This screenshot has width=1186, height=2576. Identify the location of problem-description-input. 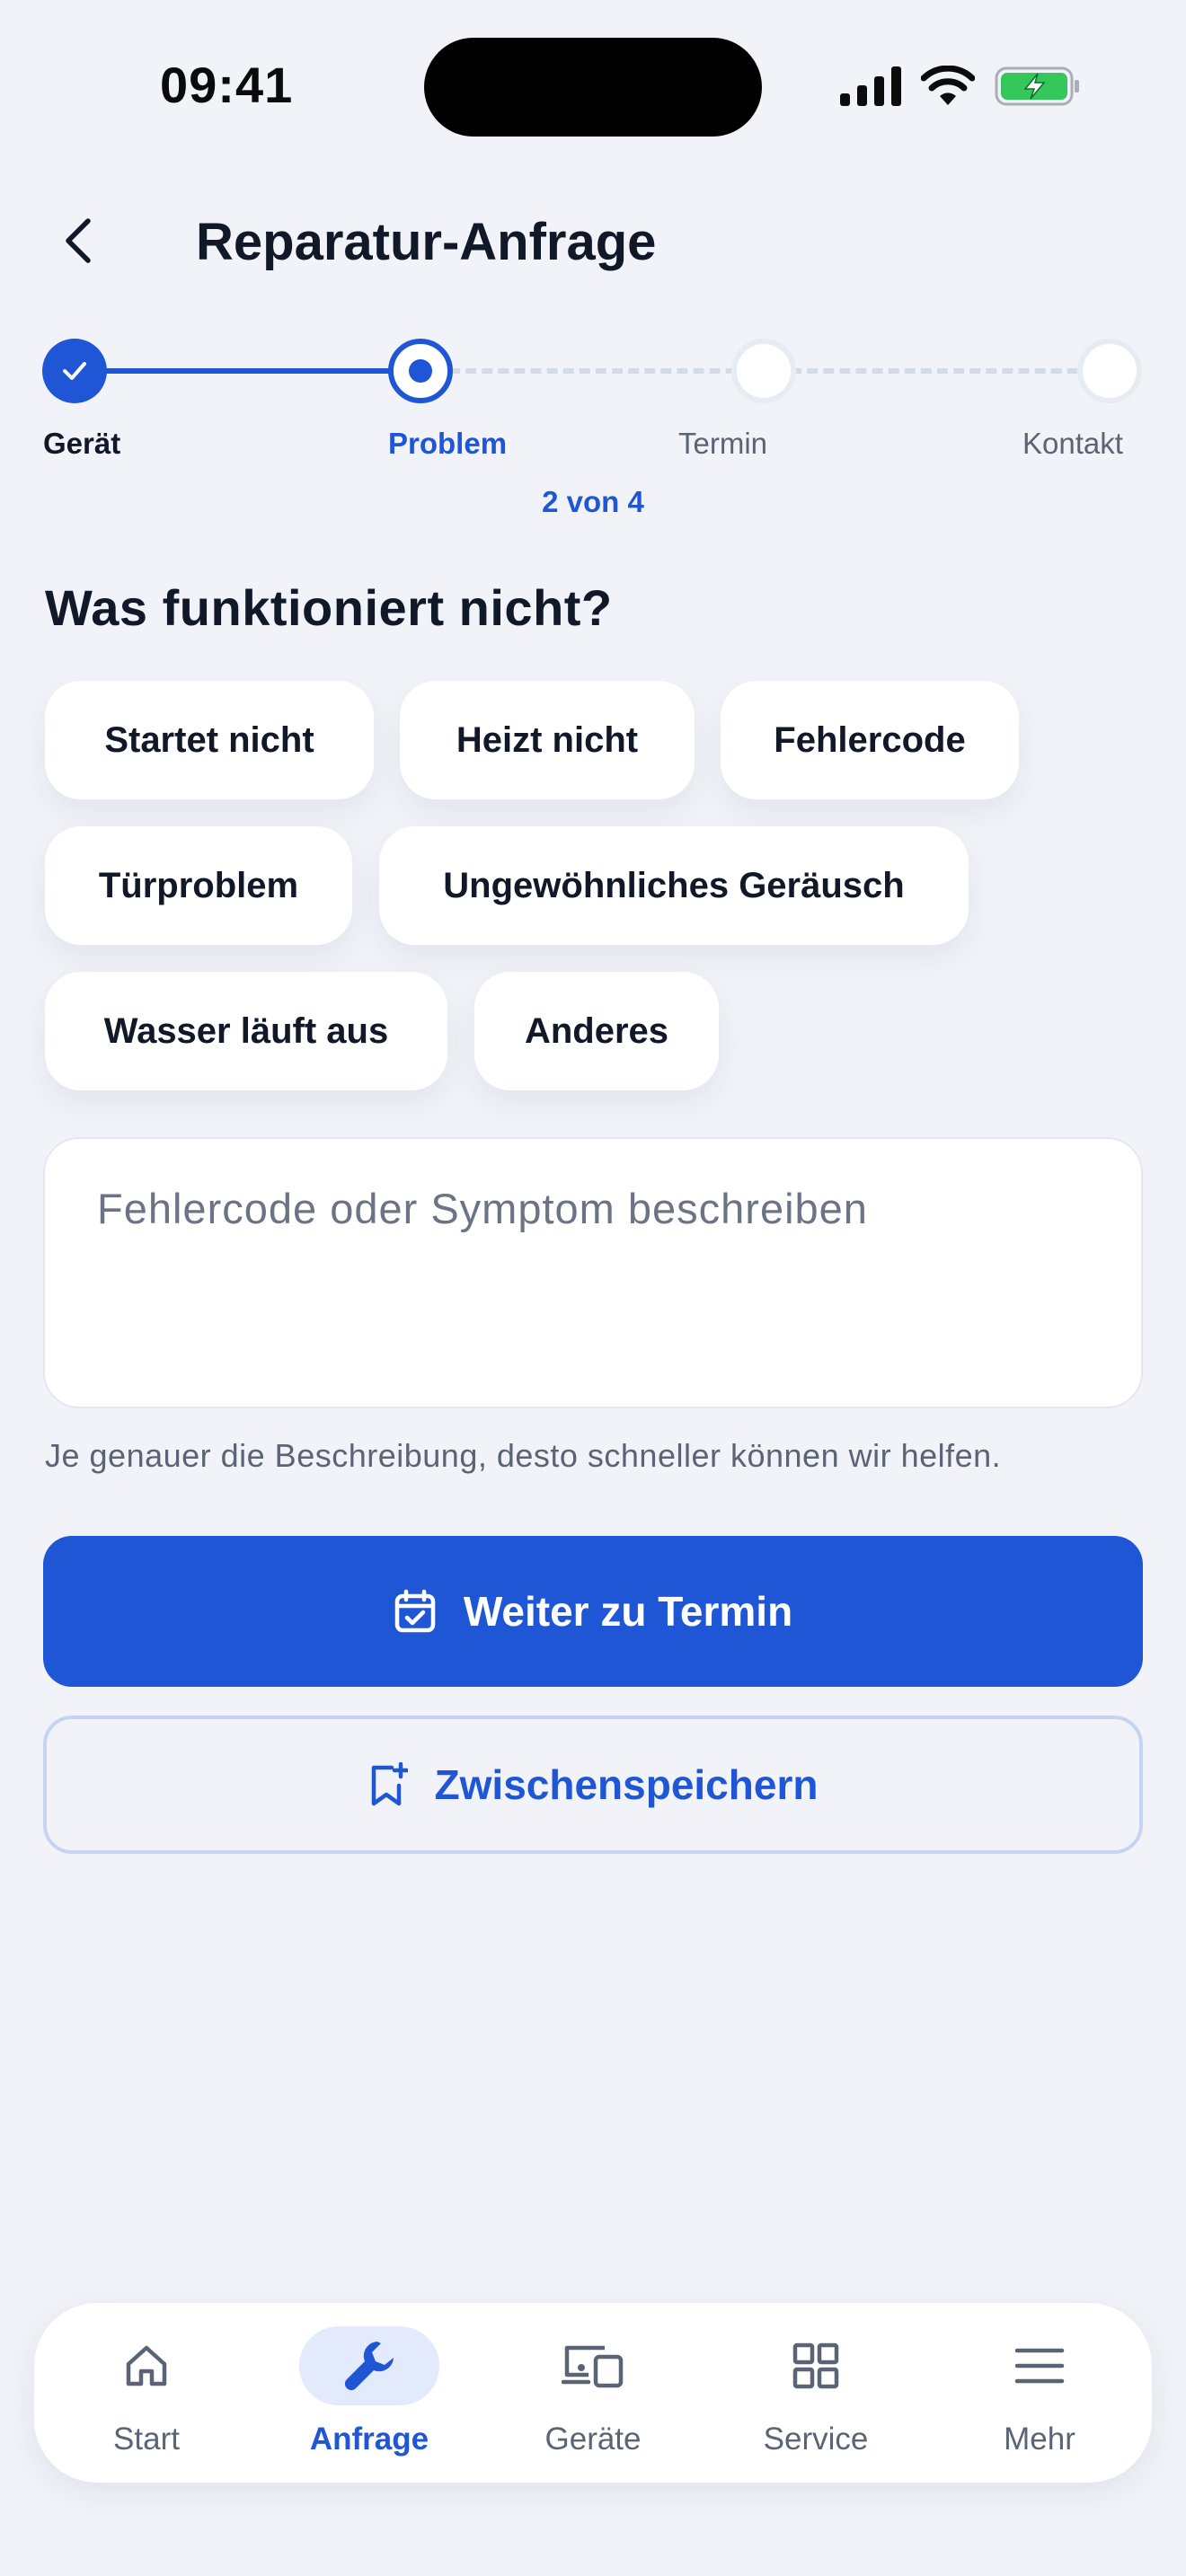
(593, 1272).